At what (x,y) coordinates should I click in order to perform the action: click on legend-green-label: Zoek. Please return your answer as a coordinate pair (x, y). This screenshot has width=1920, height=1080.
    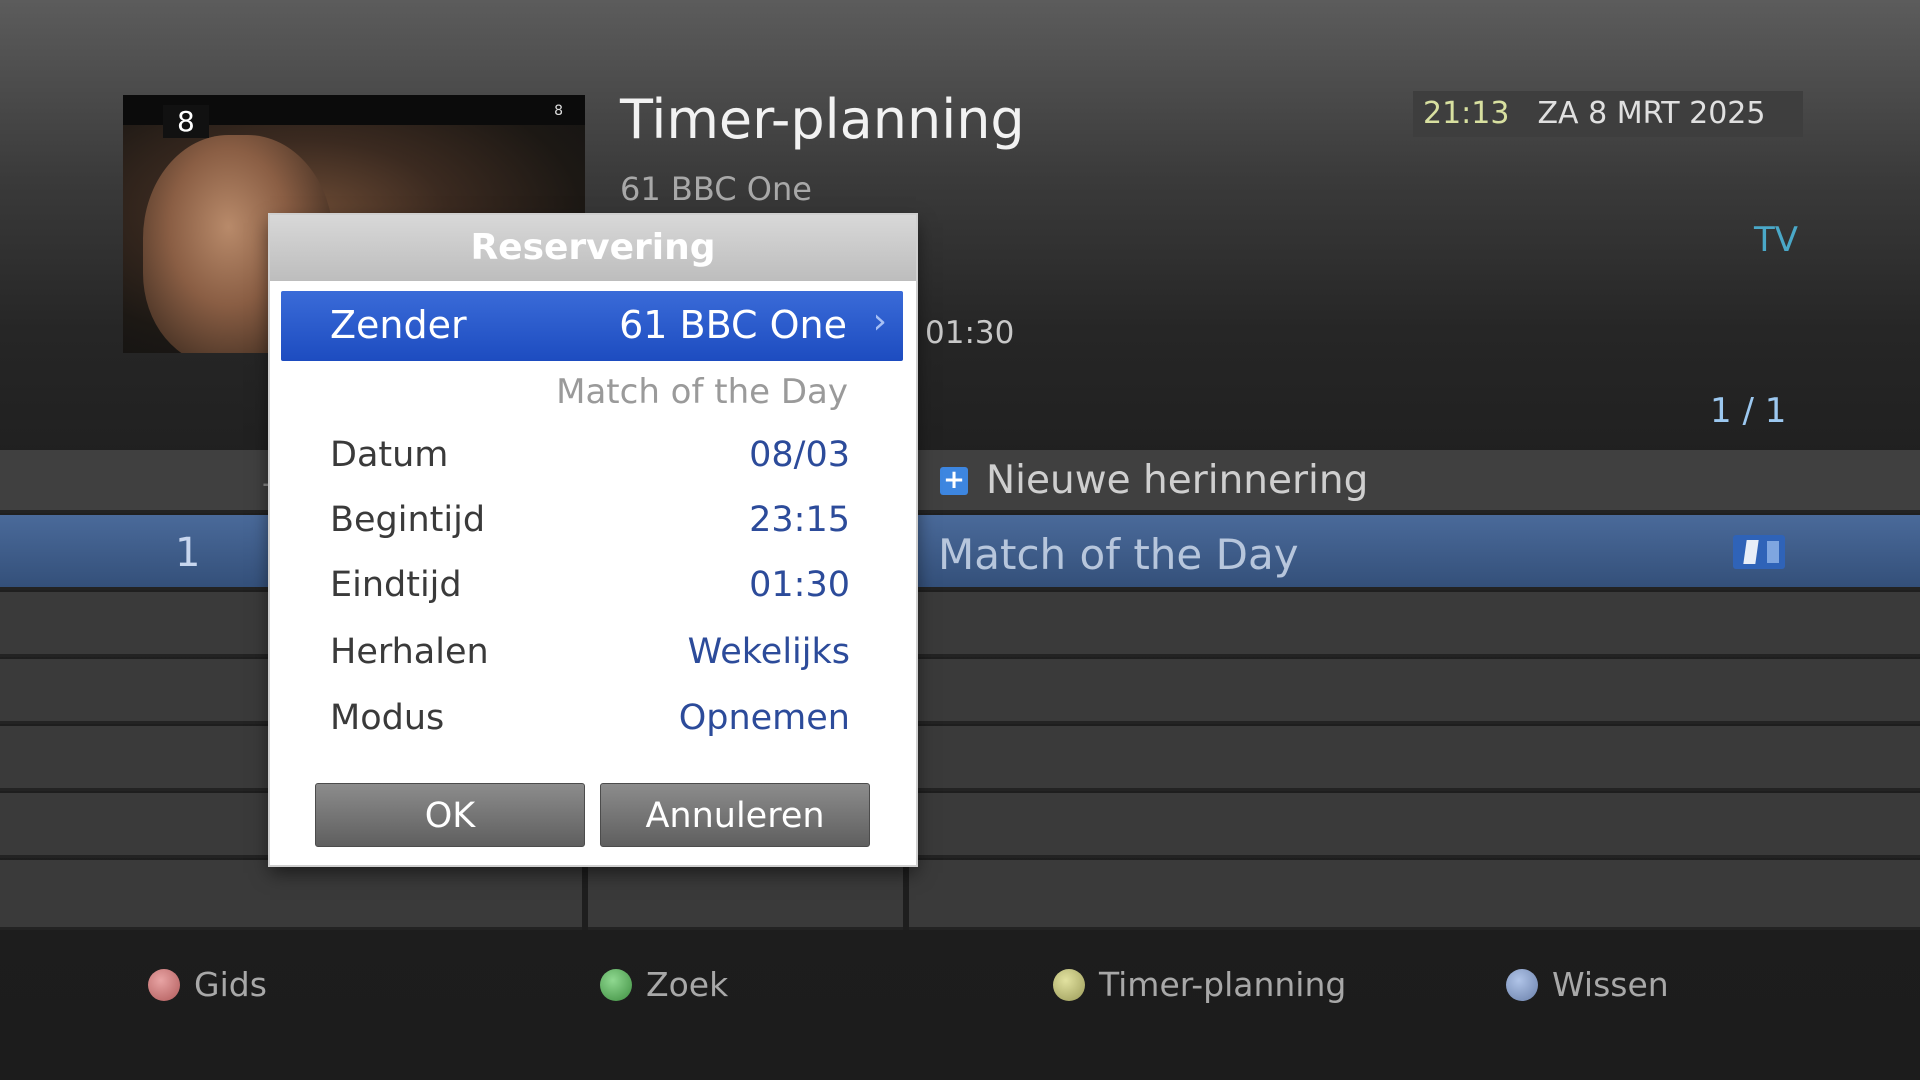
    Looking at the image, I should click on (687, 984).